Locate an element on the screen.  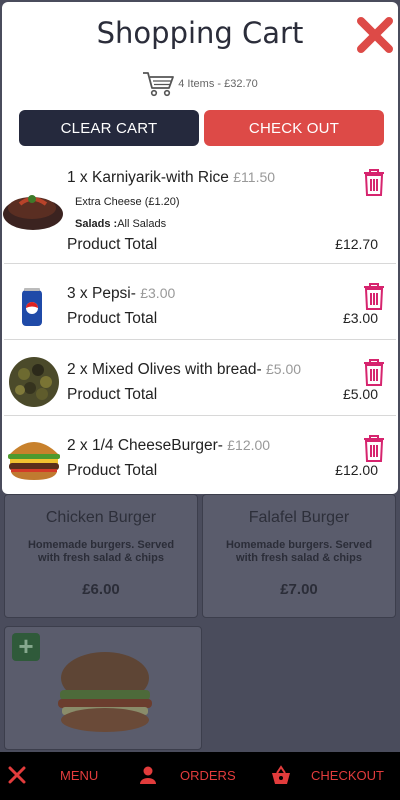
clear-cart-button: CLEAR CART is located at coordinates (109, 128).